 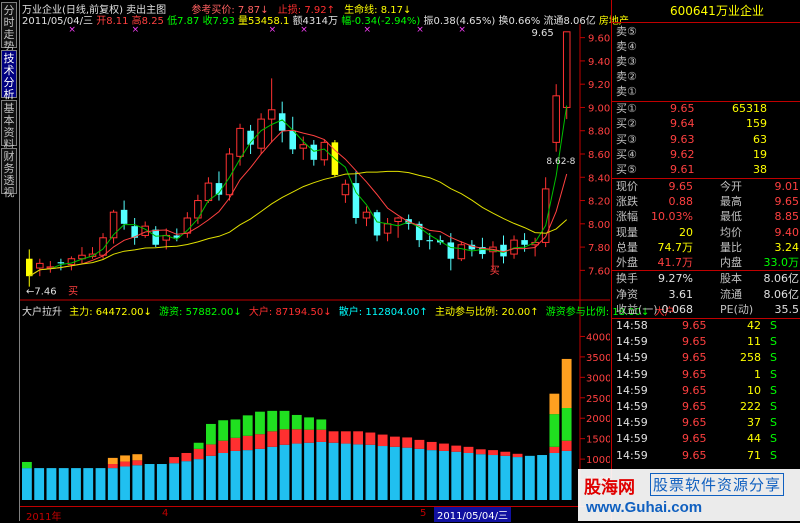 What do you see at coordinates (486, 312) in the screenshot?
I see `legend-active-ratio: 主动参与比例: 20.00↑` at bounding box center [486, 312].